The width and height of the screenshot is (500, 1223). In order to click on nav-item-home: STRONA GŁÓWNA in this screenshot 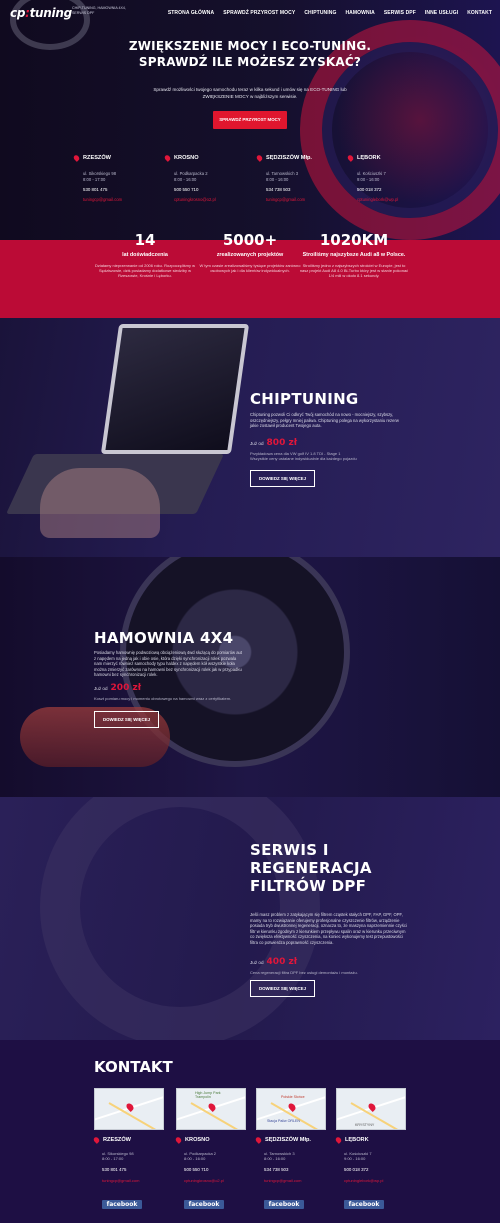, I will do `click(191, 13)`.